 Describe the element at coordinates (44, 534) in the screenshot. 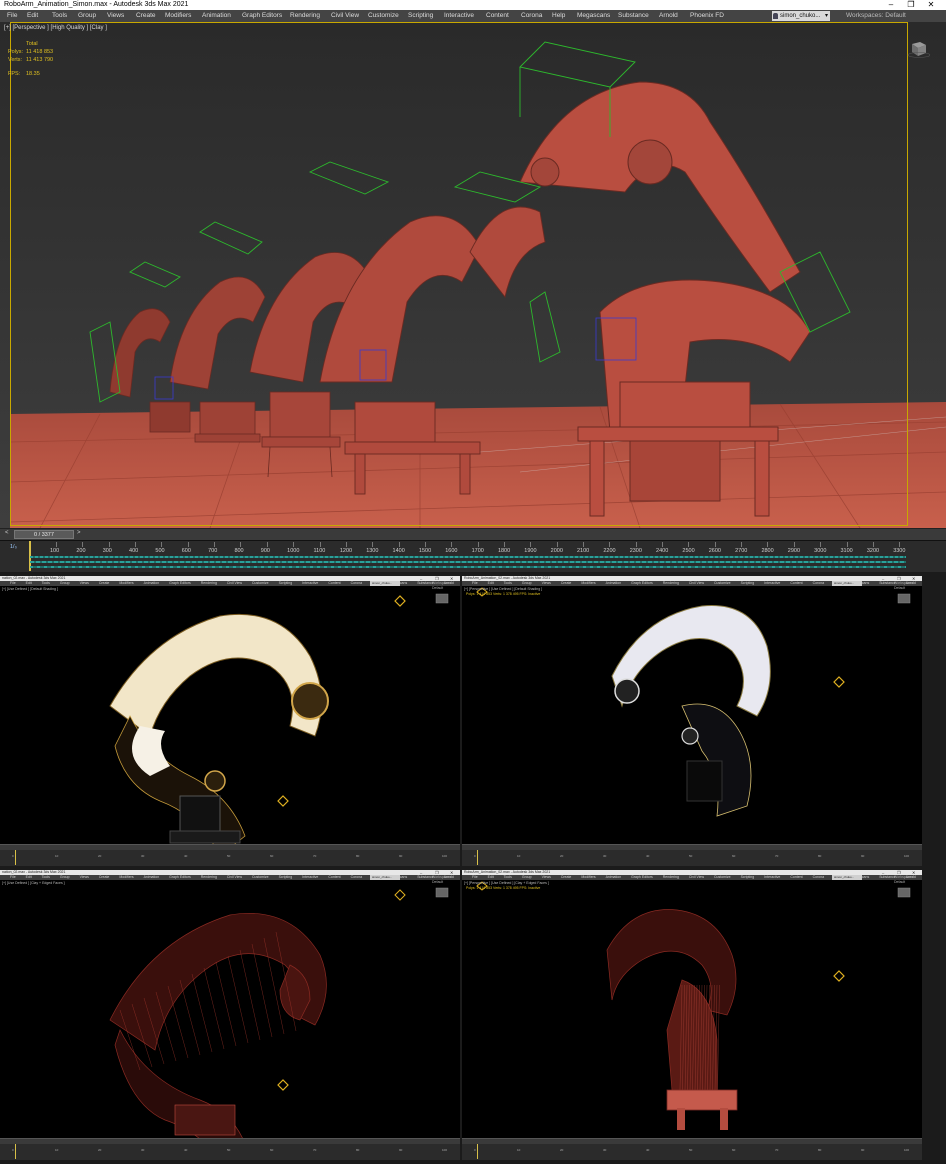

I see `time-slider-thumb: 0 / 3377` at that location.